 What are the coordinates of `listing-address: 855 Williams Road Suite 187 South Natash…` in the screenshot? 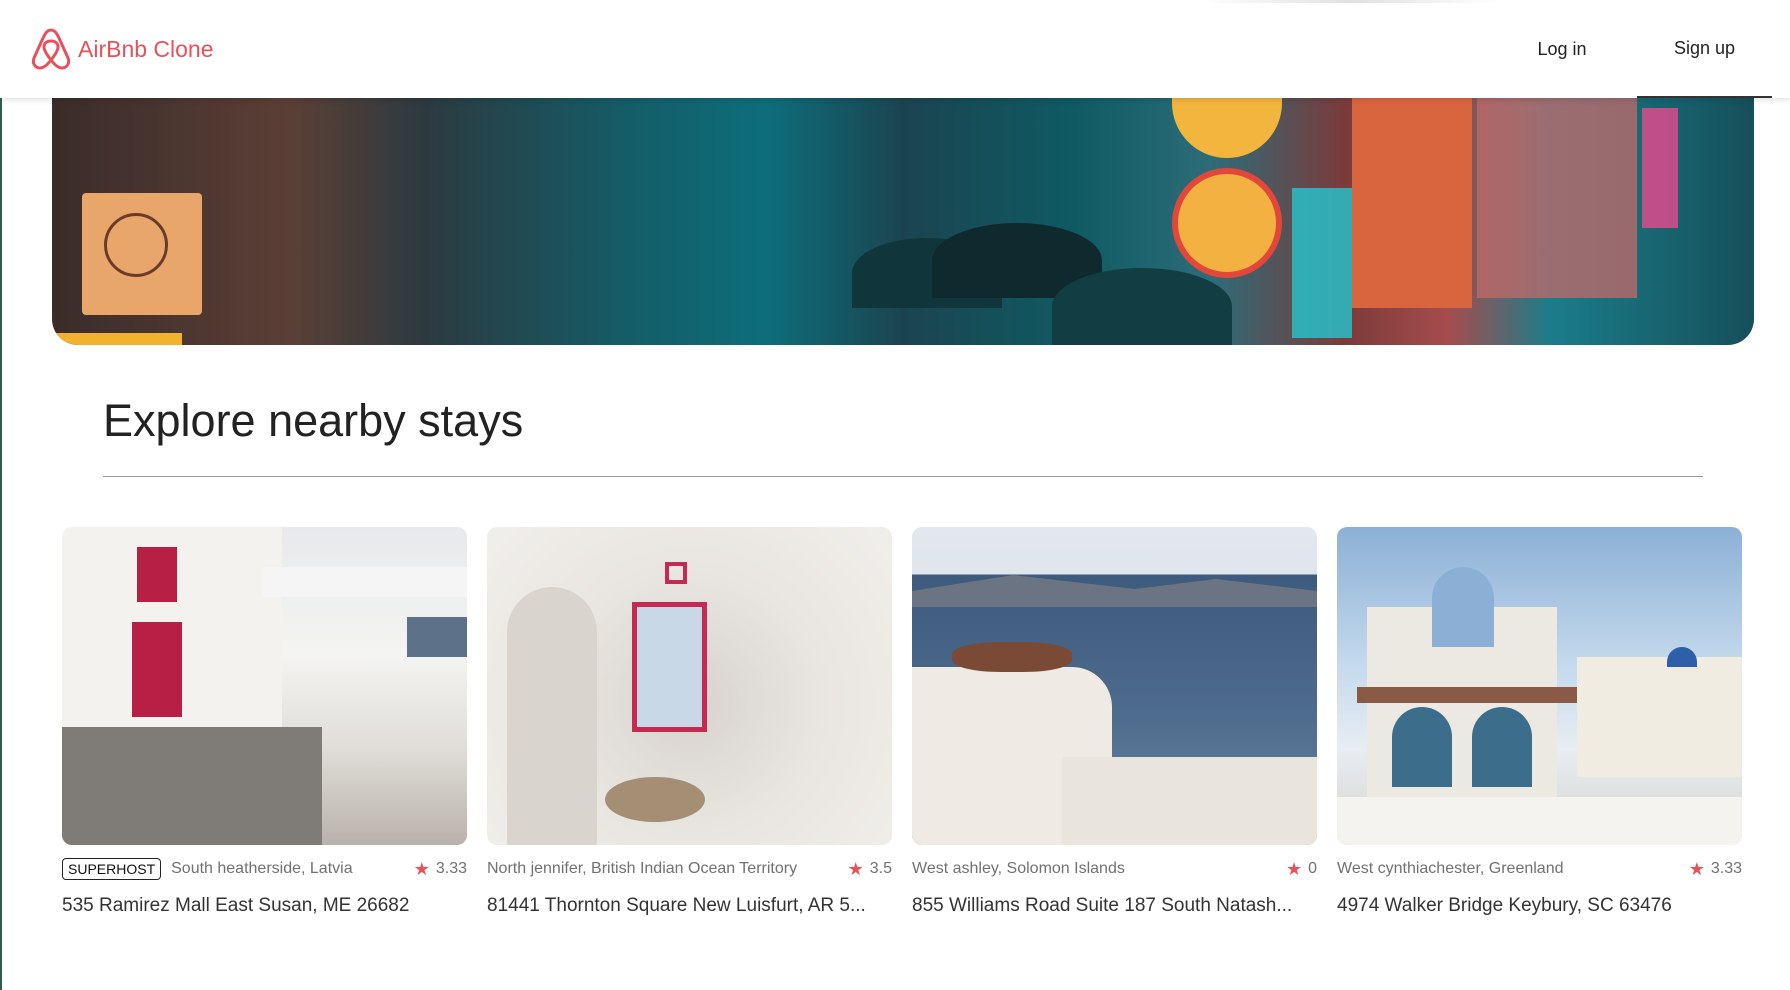 It's located at (1102, 905).